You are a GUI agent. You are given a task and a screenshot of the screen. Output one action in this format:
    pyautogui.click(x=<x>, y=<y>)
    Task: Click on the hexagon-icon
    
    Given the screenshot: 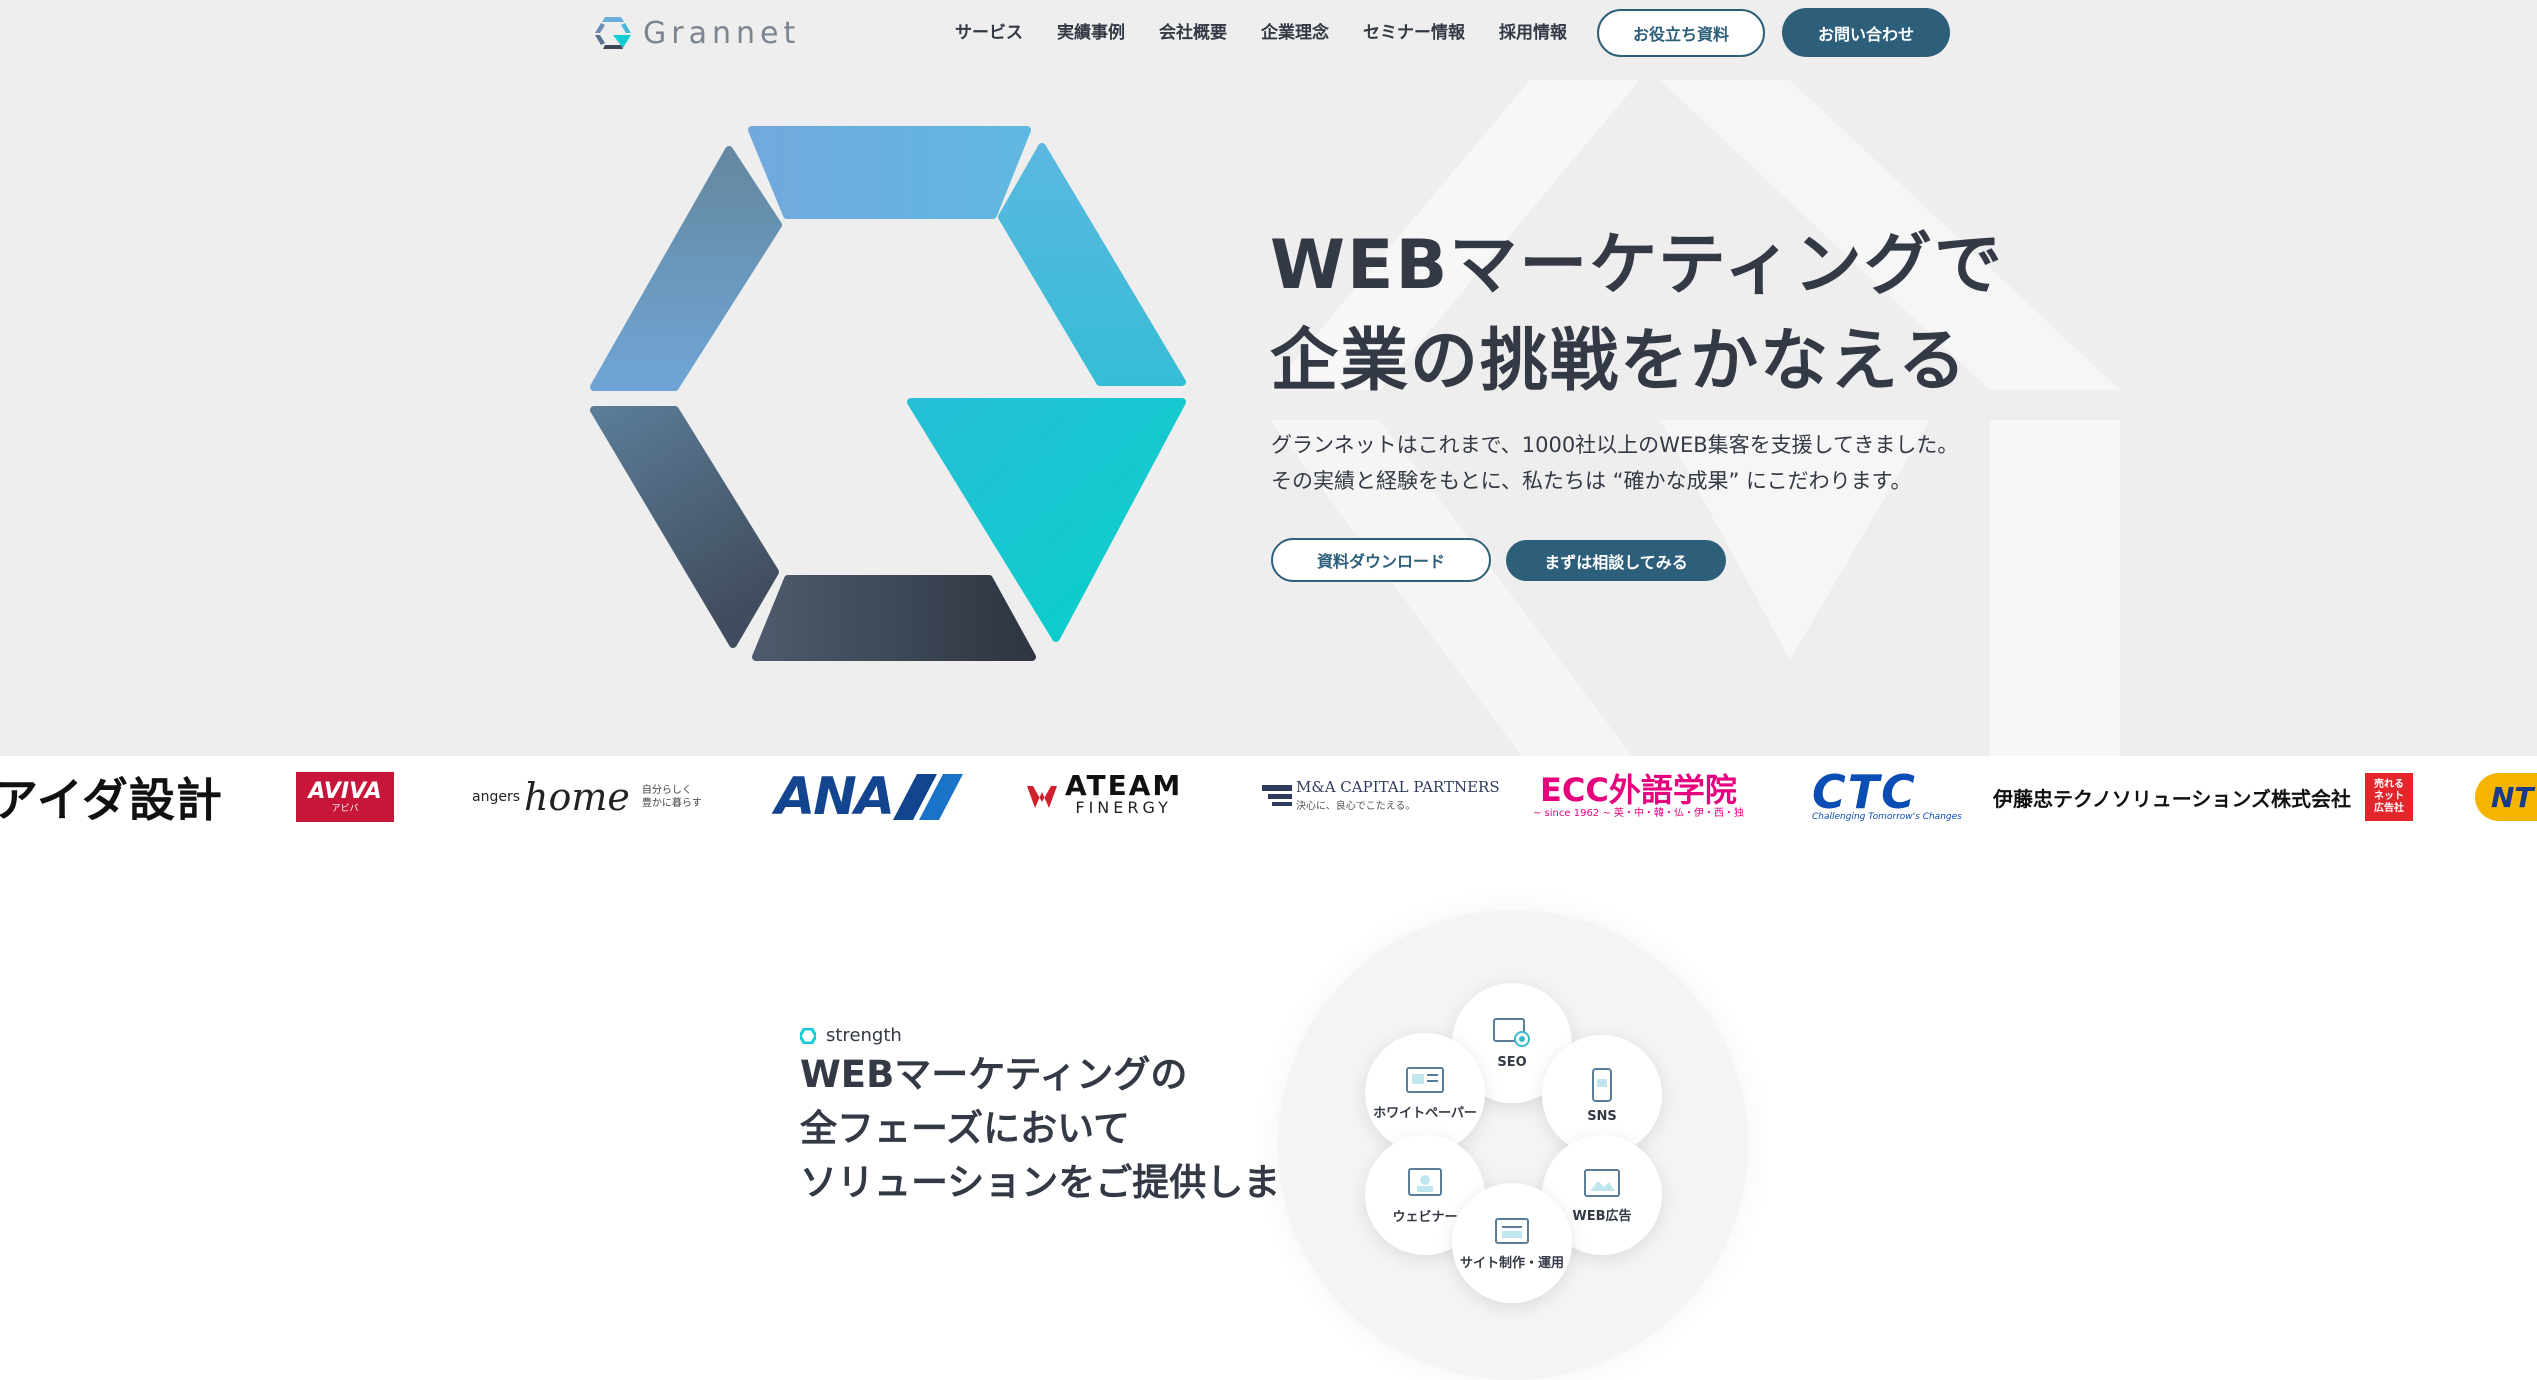 What is the action you would take?
    pyautogui.click(x=808, y=1035)
    